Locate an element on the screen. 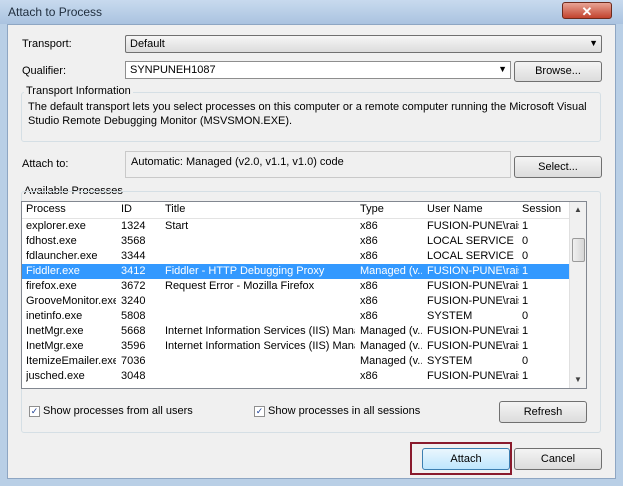 The image size is (623, 486). table-row: fdhost.exe 3568 x86 LOCAL SERVICE 0 is located at coordinates (304, 241).